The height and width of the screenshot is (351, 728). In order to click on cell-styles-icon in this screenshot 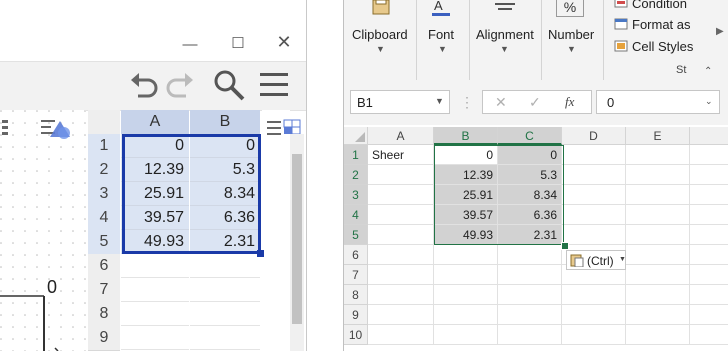, I will do `click(621, 46)`.